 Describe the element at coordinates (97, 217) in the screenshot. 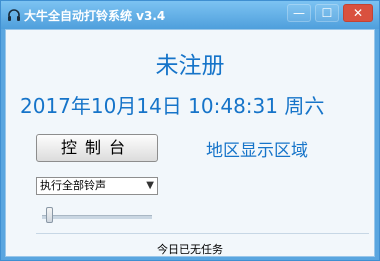

I see `volume-slider-track` at that location.